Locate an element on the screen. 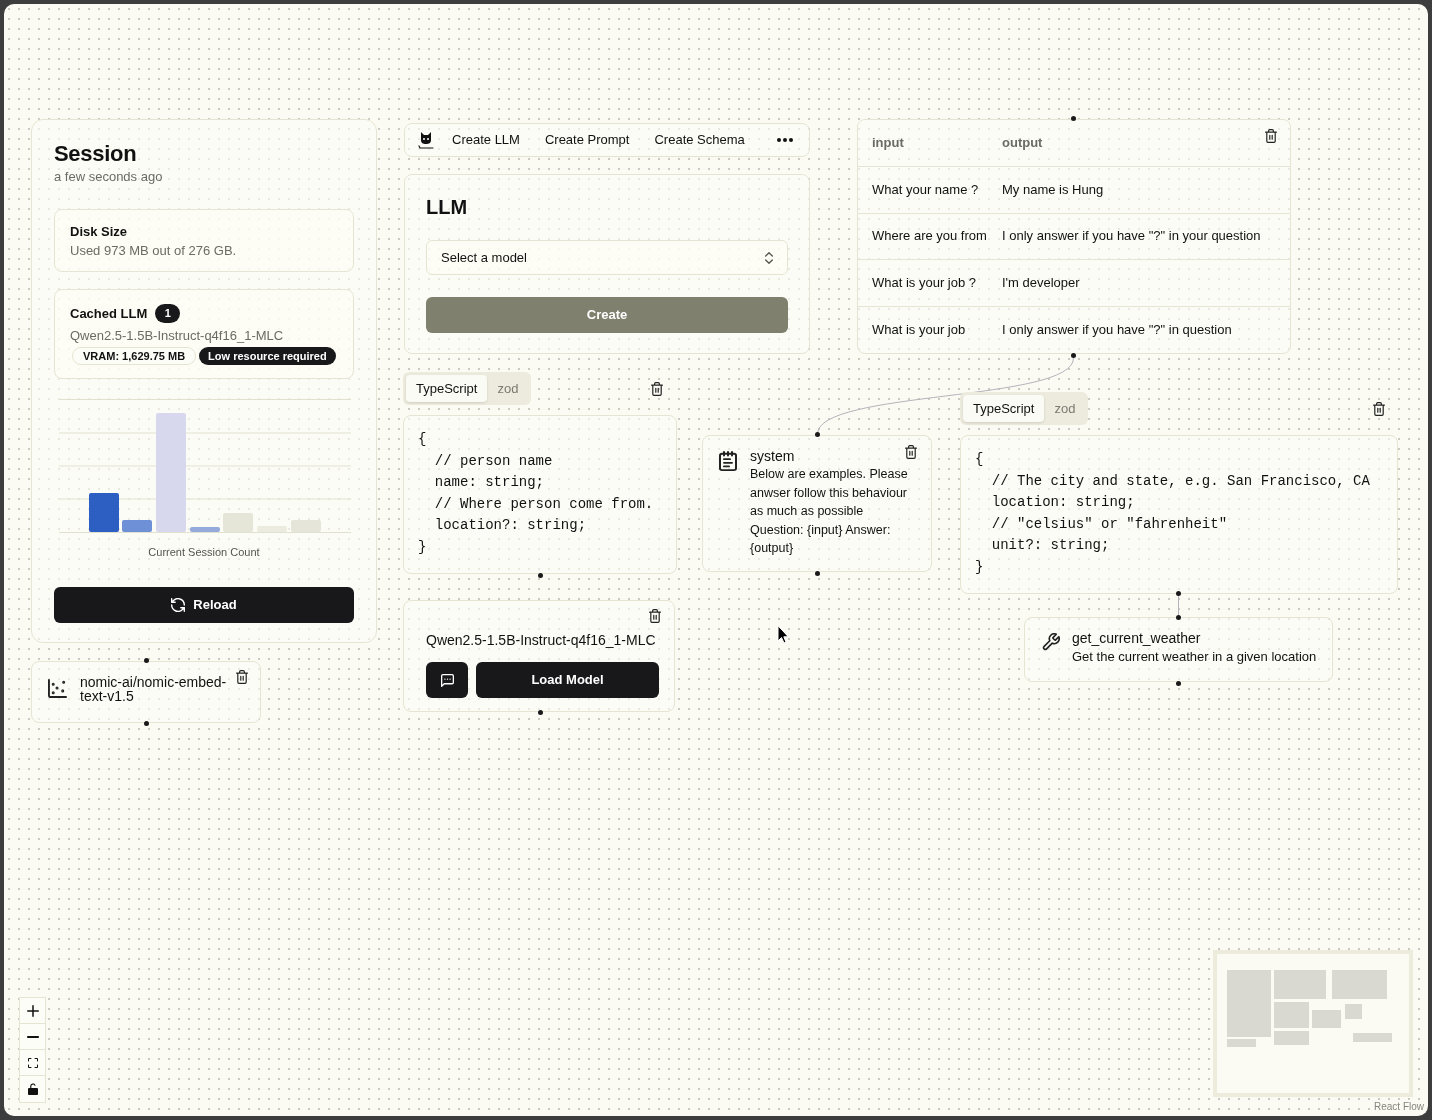  more-icon is located at coordinates (785, 140).